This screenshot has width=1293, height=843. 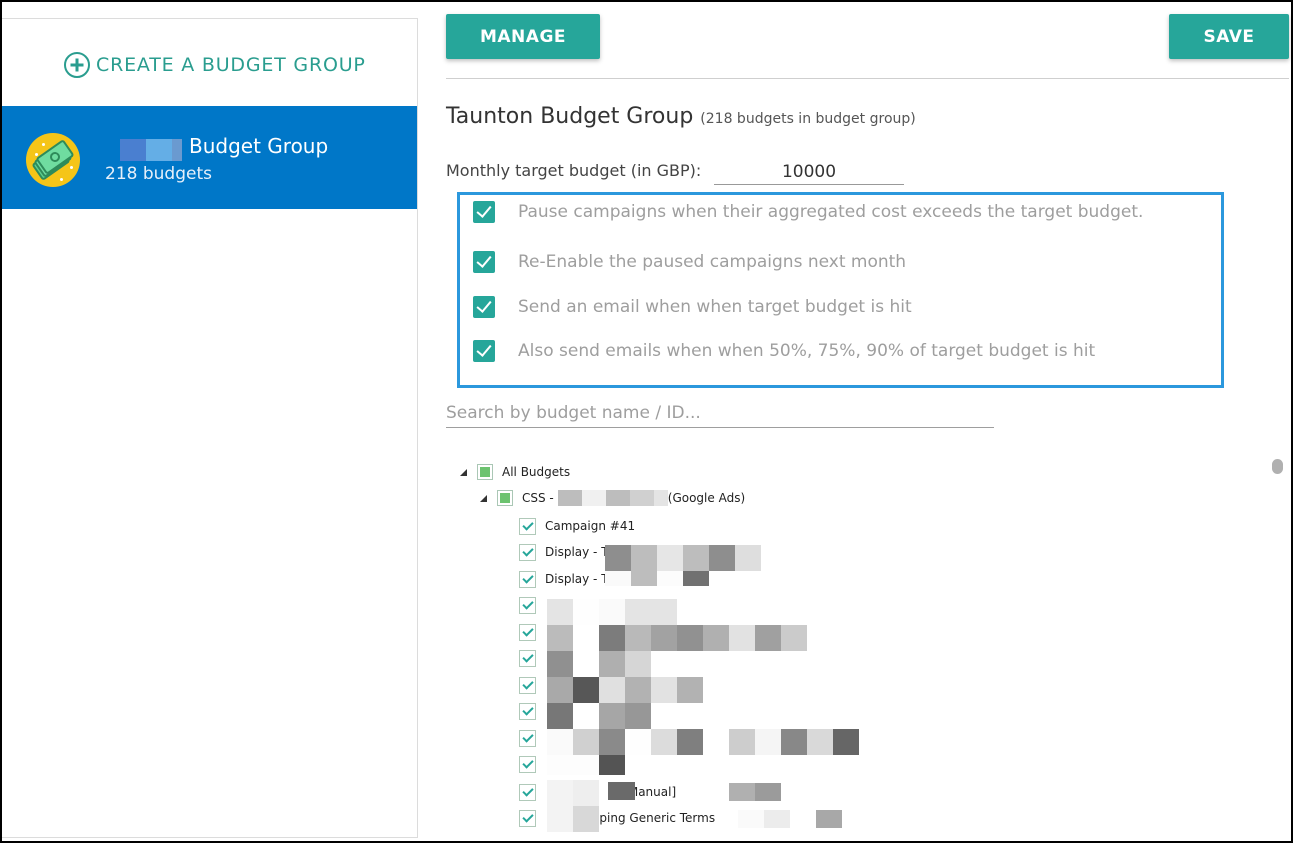 What do you see at coordinates (1277, 466) in the screenshot?
I see `scrollbar-thumb` at bounding box center [1277, 466].